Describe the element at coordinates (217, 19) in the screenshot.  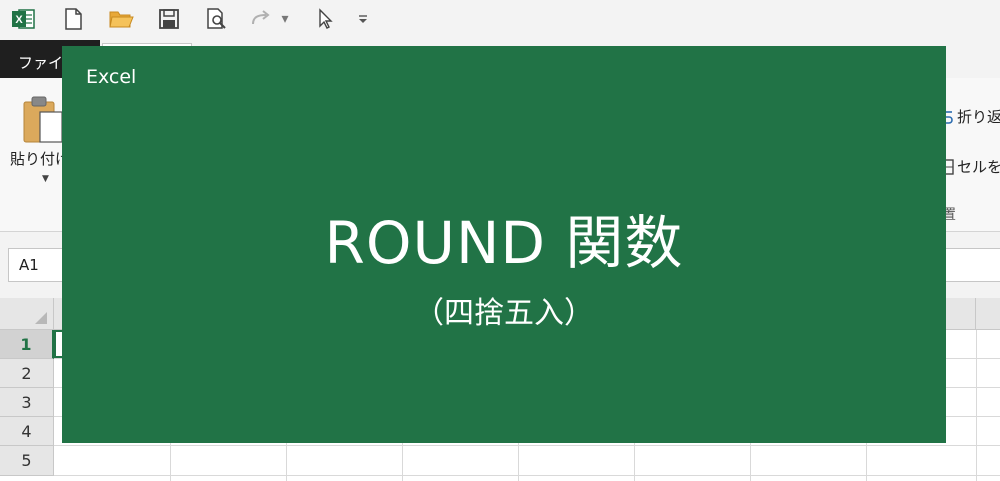
I see `print-preview-icon` at that location.